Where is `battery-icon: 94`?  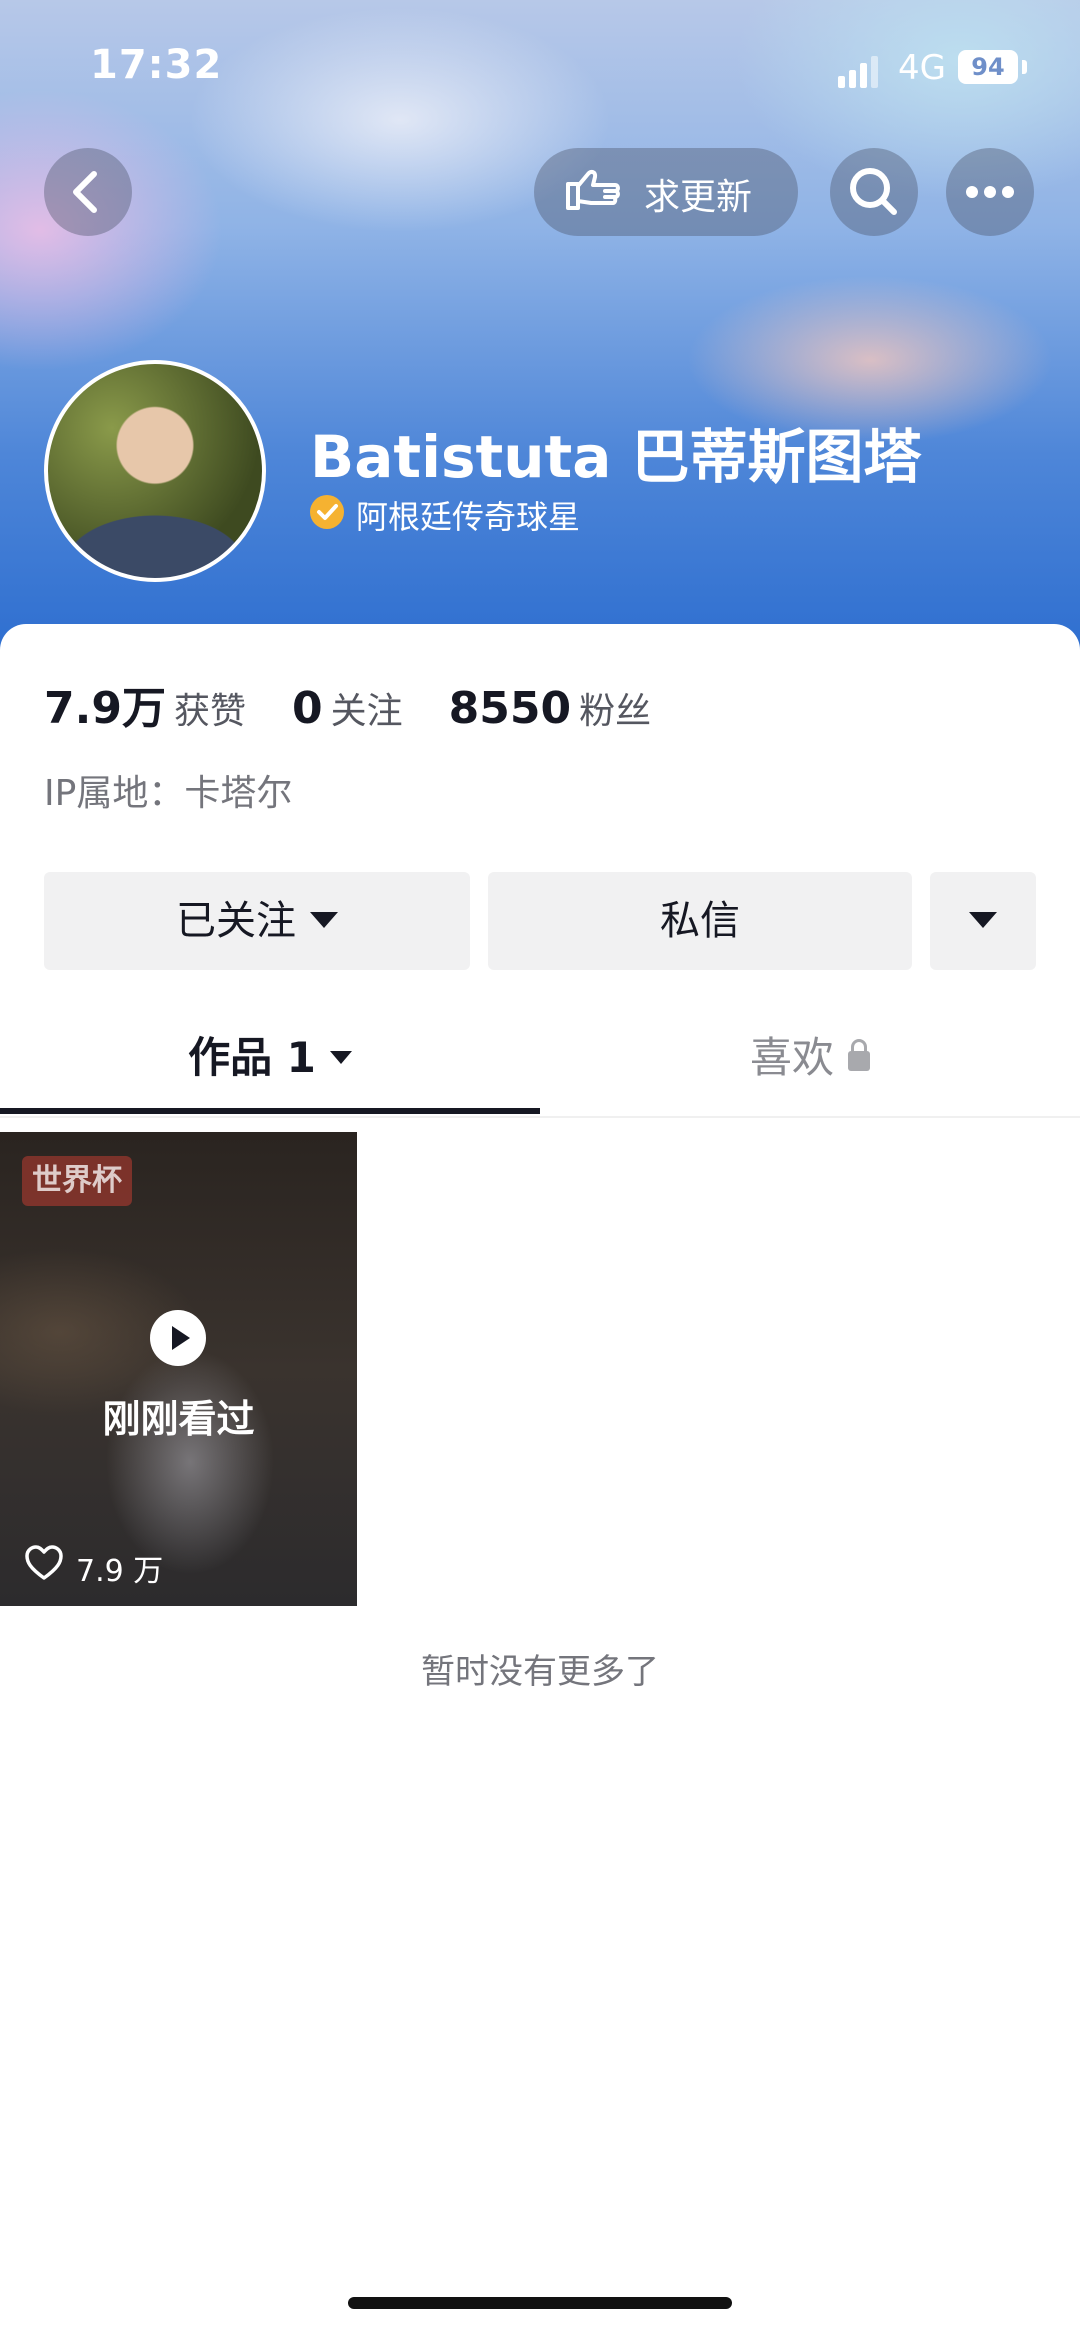 battery-icon: 94 is located at coordinates (988, 67).